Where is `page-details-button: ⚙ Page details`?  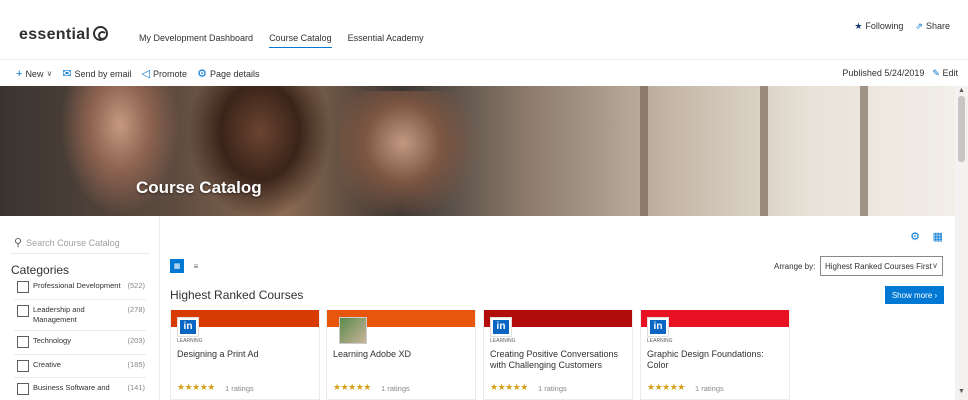
page-details-button: ⚙ Page details is located at coordinates (228, 73).